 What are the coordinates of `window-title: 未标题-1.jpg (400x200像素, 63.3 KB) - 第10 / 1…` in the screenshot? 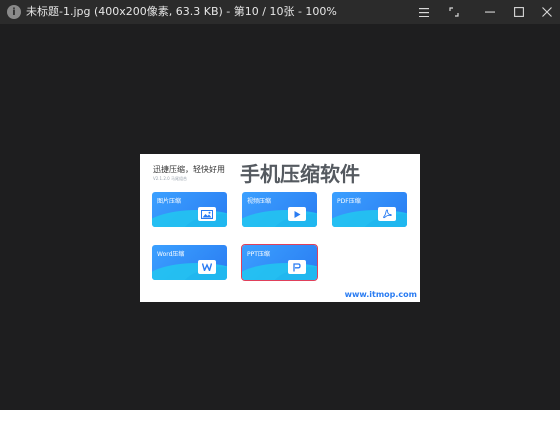 It's located at (181, 11).